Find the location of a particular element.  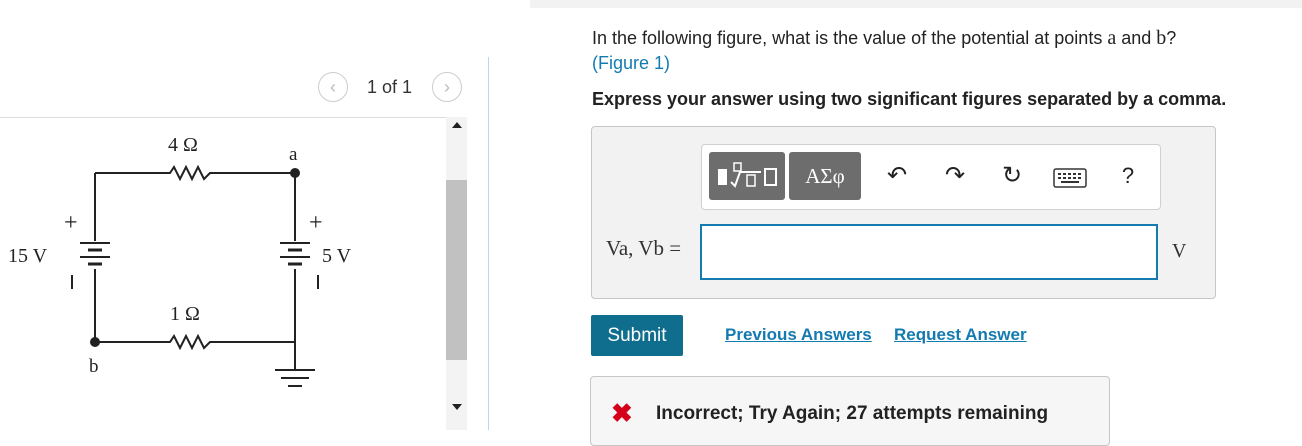

label-1ohm: 1 Ω is located at coordinates (185, 314).